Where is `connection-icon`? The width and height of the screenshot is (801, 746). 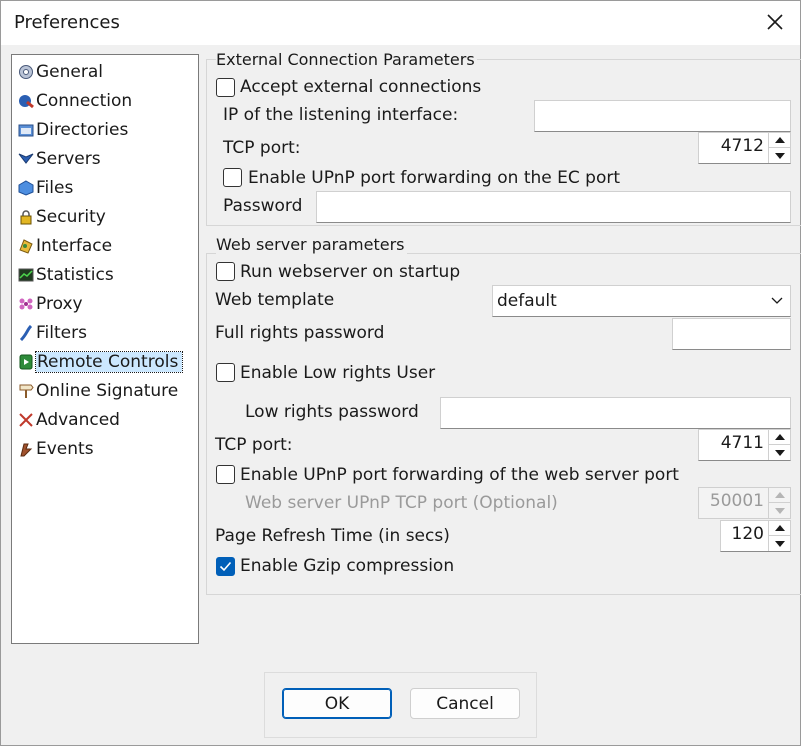
connection-icon is located at coordinates (26, 101).